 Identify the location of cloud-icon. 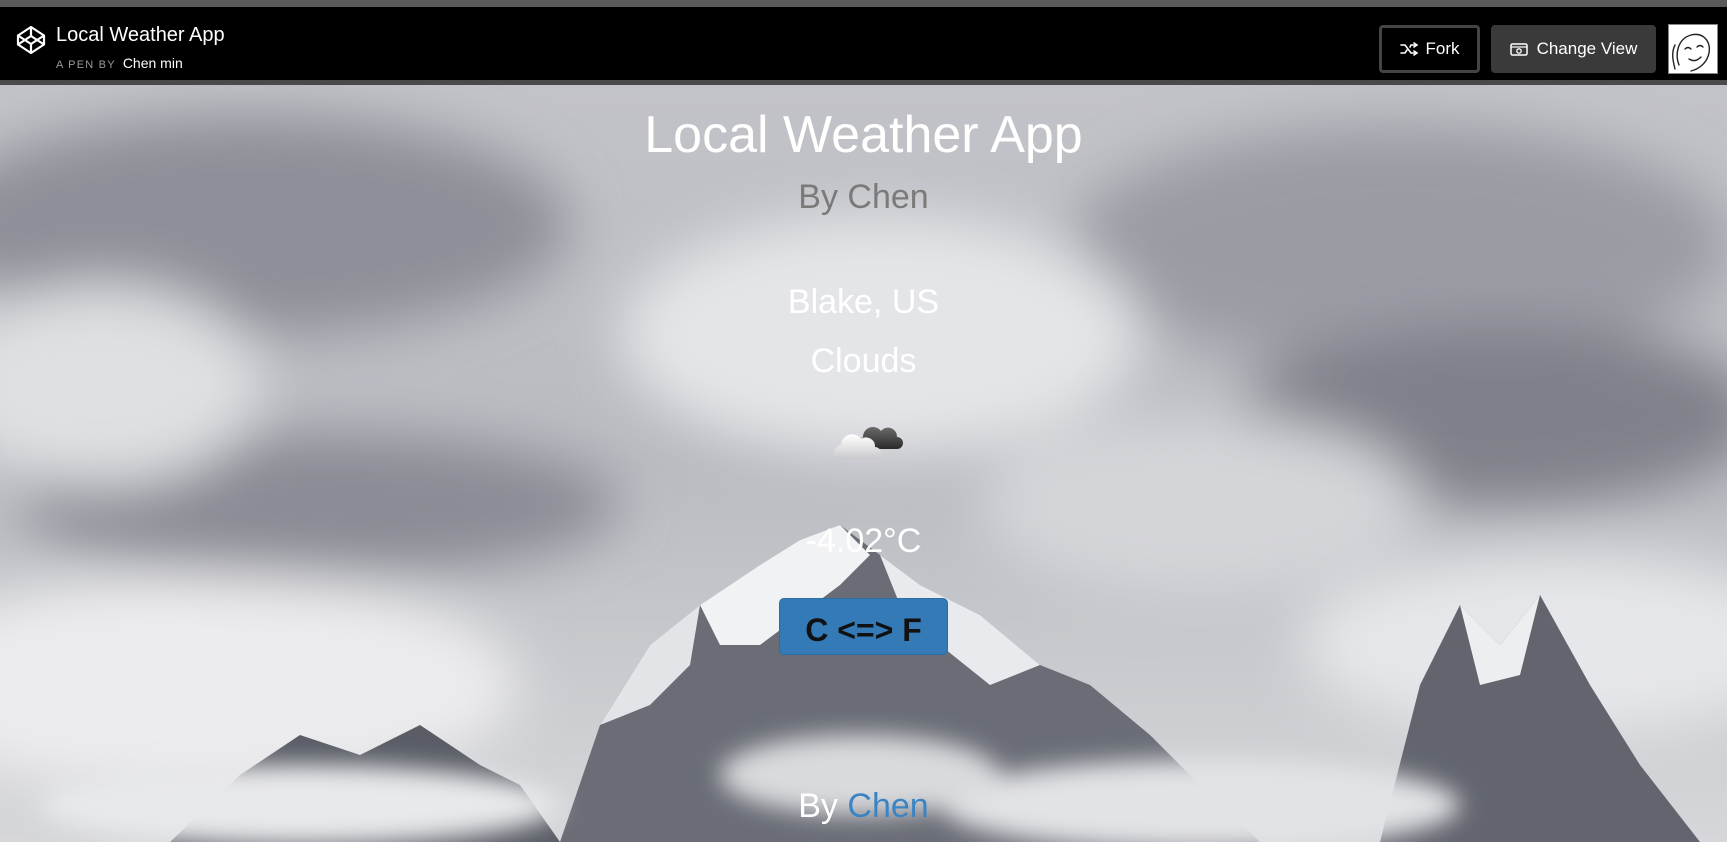
(868, 443).